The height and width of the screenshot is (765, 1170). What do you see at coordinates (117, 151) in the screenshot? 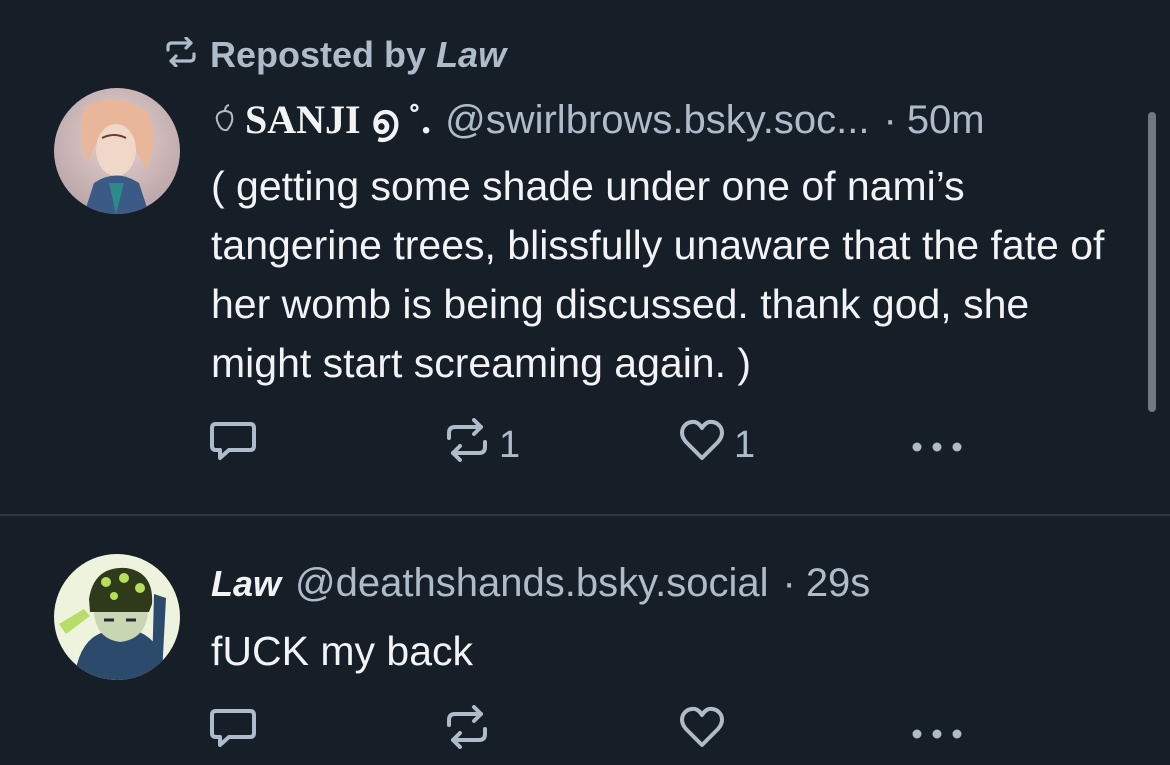
I see `avatar-sanji` at bounding box center [117, 151].